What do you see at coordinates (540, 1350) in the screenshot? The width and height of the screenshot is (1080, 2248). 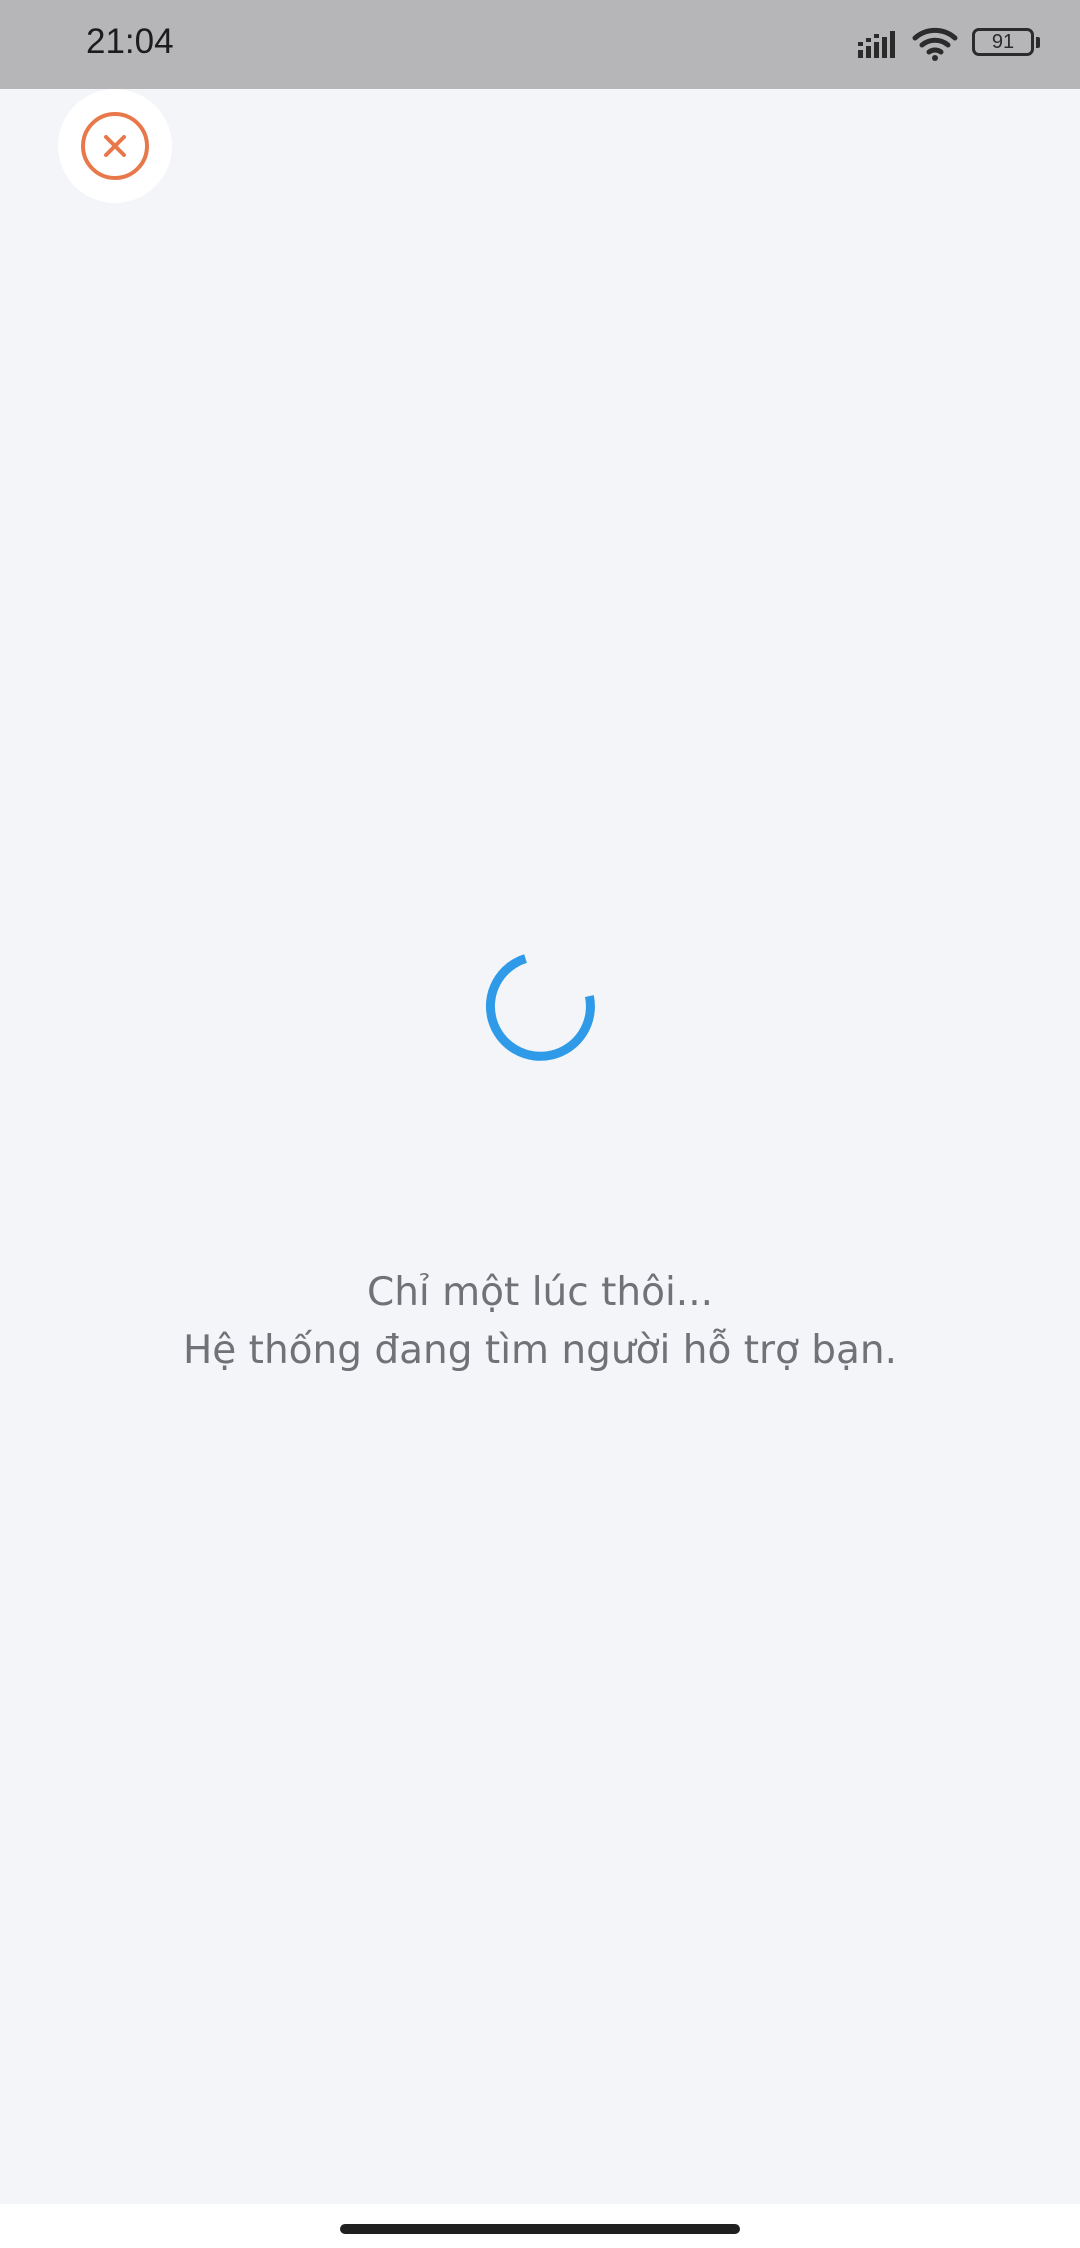 I see `loading-message-line2: Hệ thống đang tìm người hỗ trợ bạn.` at bounding box center [540, 1350].